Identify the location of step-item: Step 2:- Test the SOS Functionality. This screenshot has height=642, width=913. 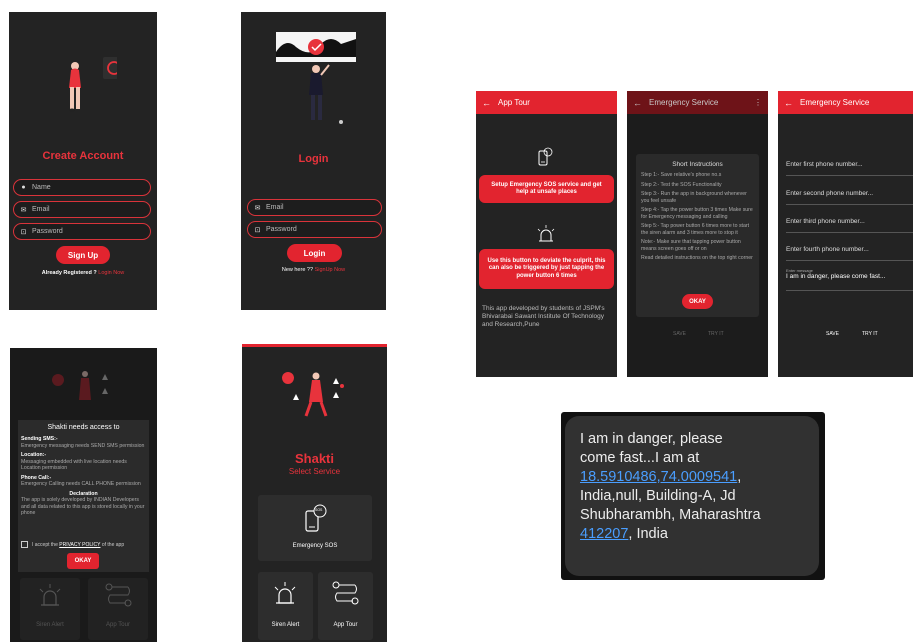
(681, 184).